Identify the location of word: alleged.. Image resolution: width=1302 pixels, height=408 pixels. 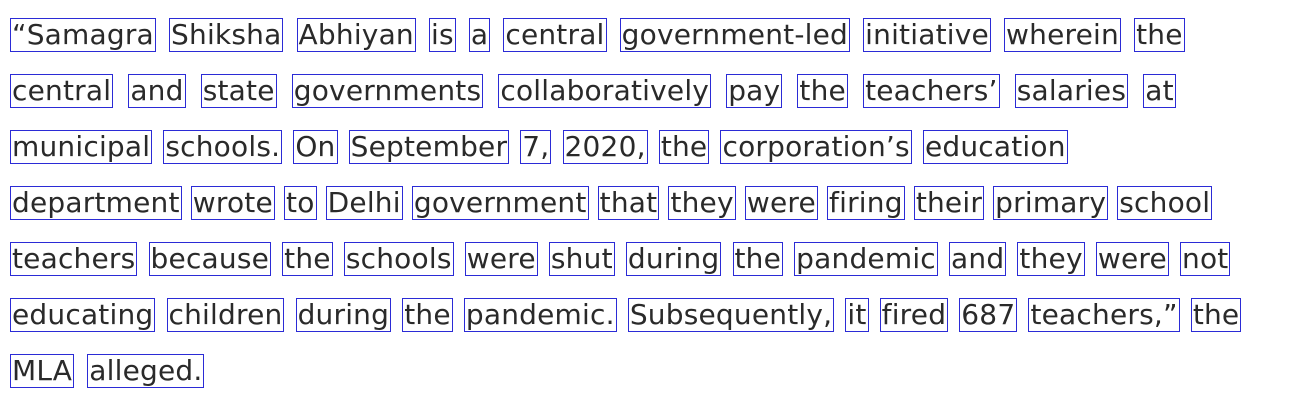
(146, 371).